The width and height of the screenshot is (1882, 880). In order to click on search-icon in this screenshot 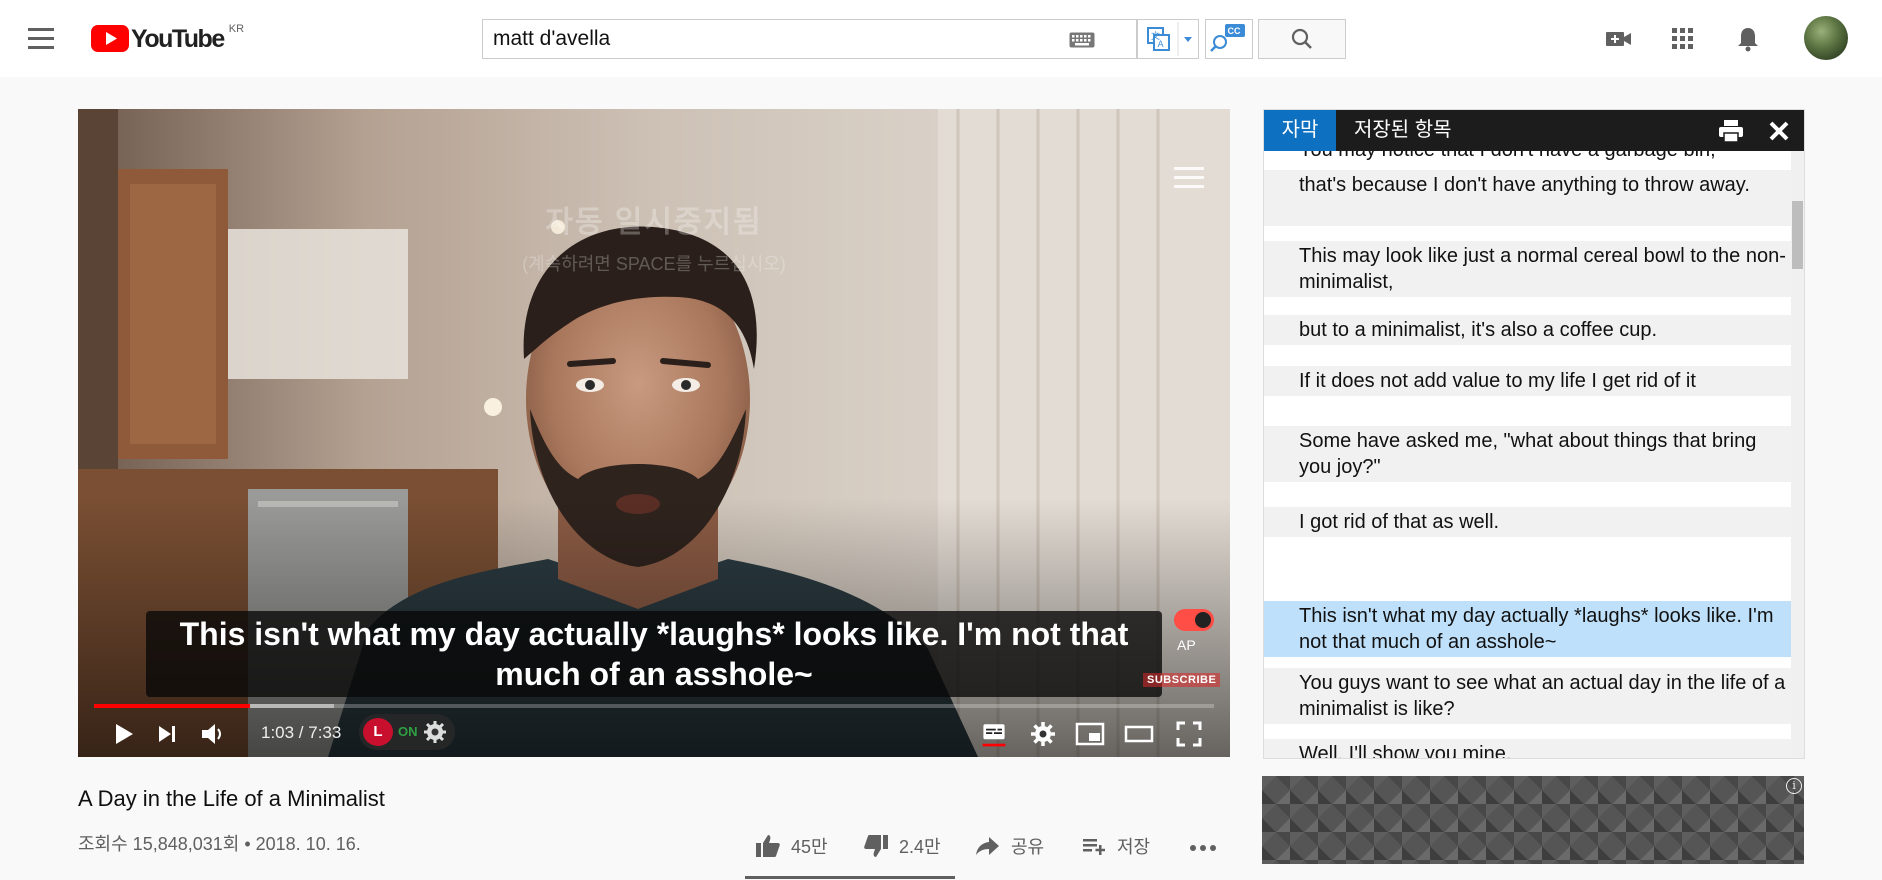, I will do `click(1301, 38)`.